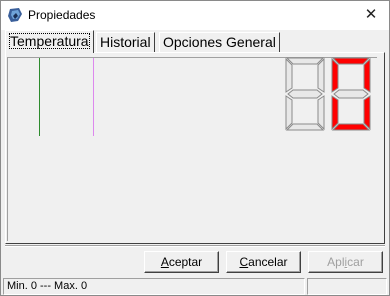 The height and width of the screenshot is (296, 390). I want to click on lcd-digit-tens, so click(305, 94).